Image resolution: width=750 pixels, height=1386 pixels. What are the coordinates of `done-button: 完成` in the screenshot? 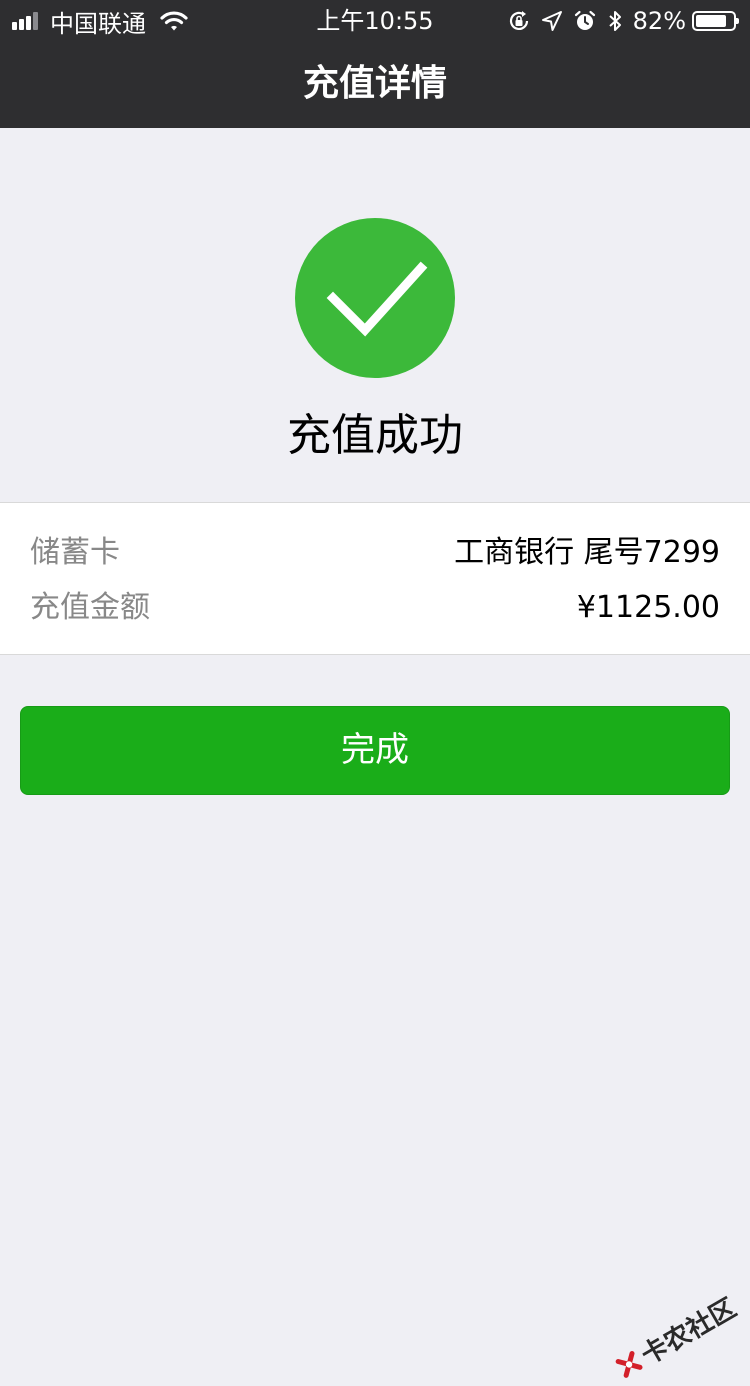 It's located at (375, 750).